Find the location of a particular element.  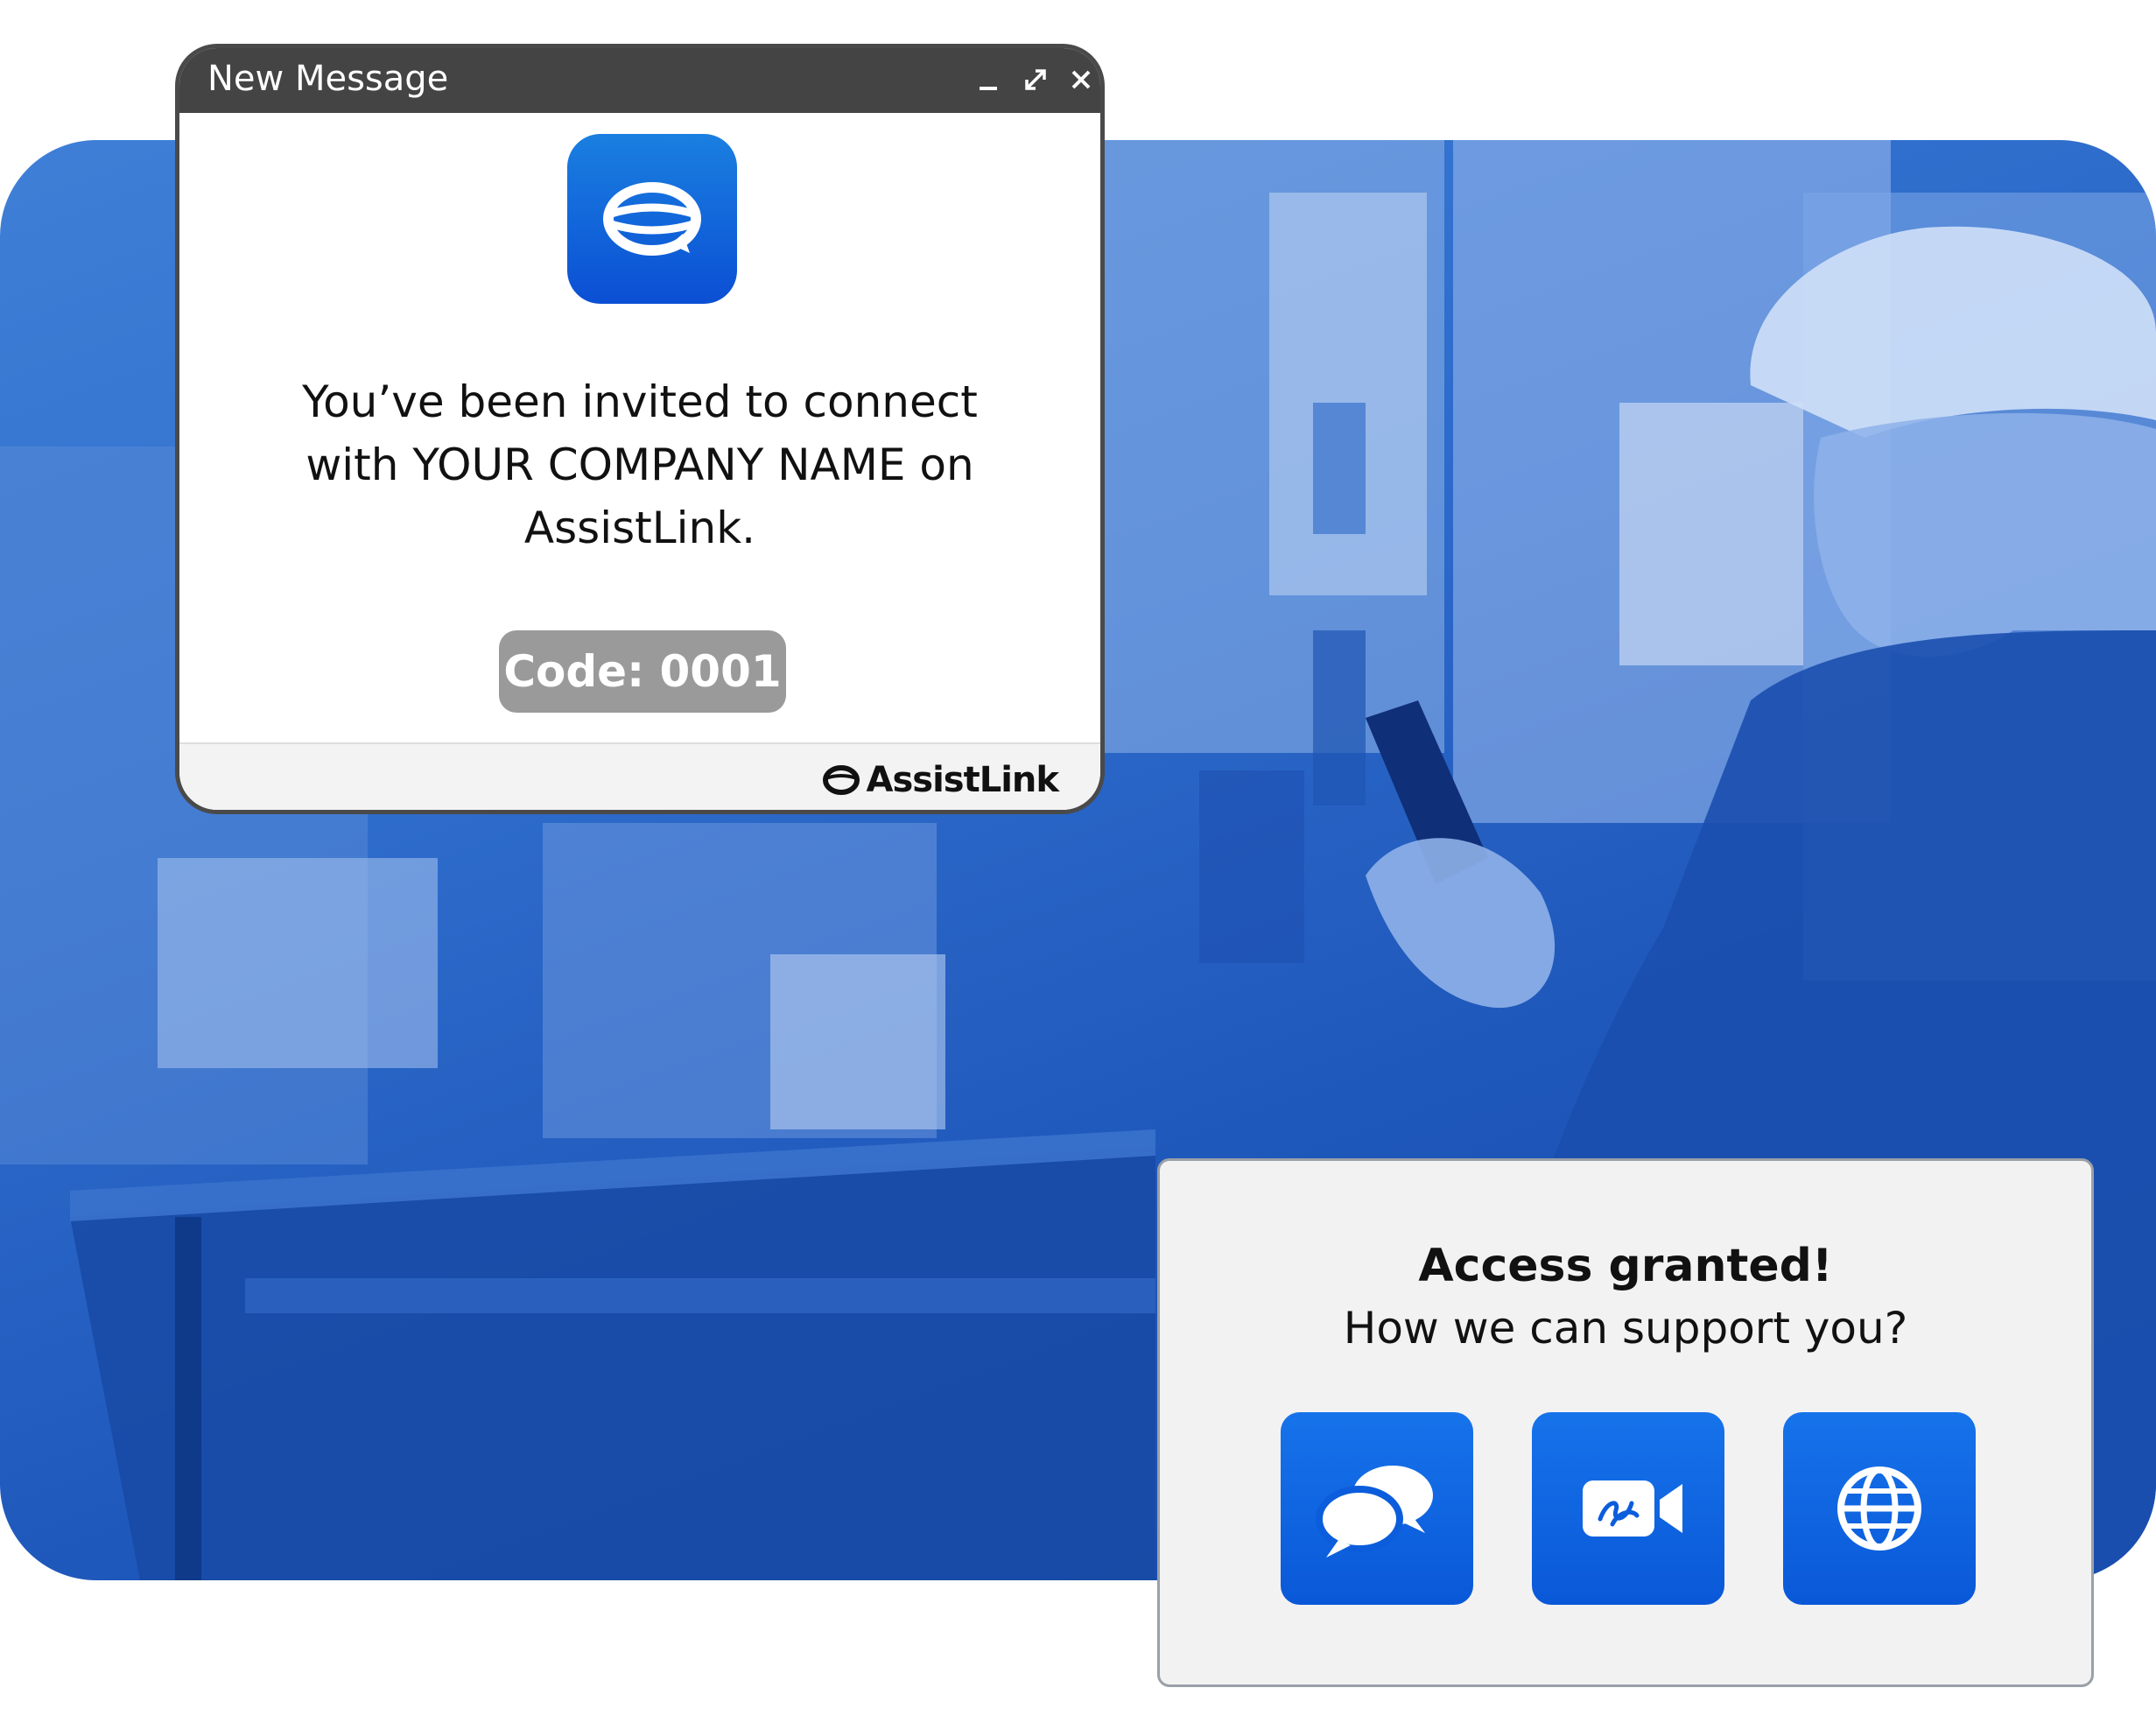

access-title: Access granted! is located at coordinates (1625, 1266).